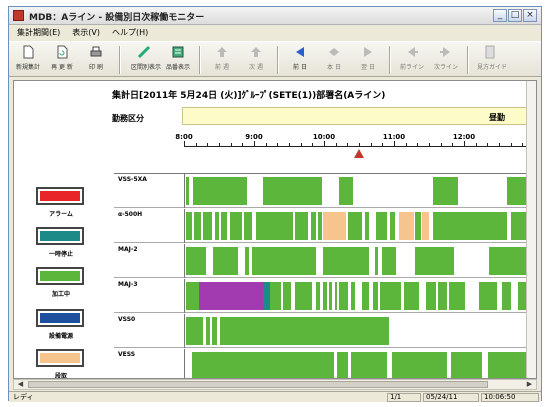  I want to click on equipment-row: MAJ-2, so click(325, 261).